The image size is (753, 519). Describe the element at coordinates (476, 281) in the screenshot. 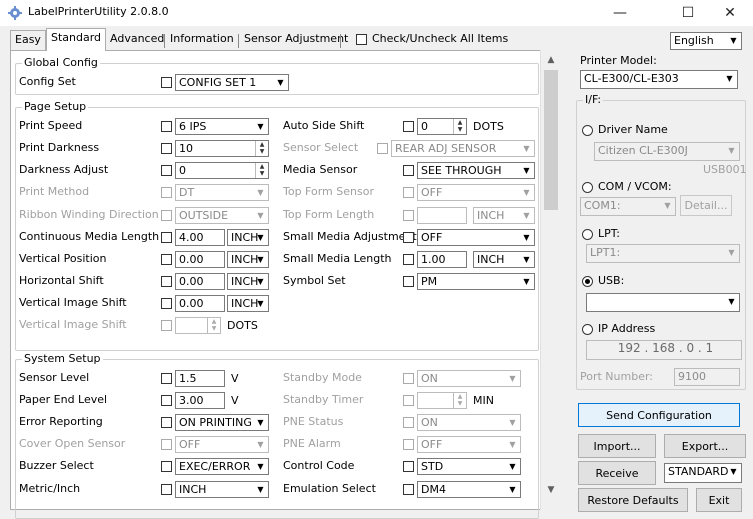

I see `symbol-set-dropdown: PM ▼` at that location.